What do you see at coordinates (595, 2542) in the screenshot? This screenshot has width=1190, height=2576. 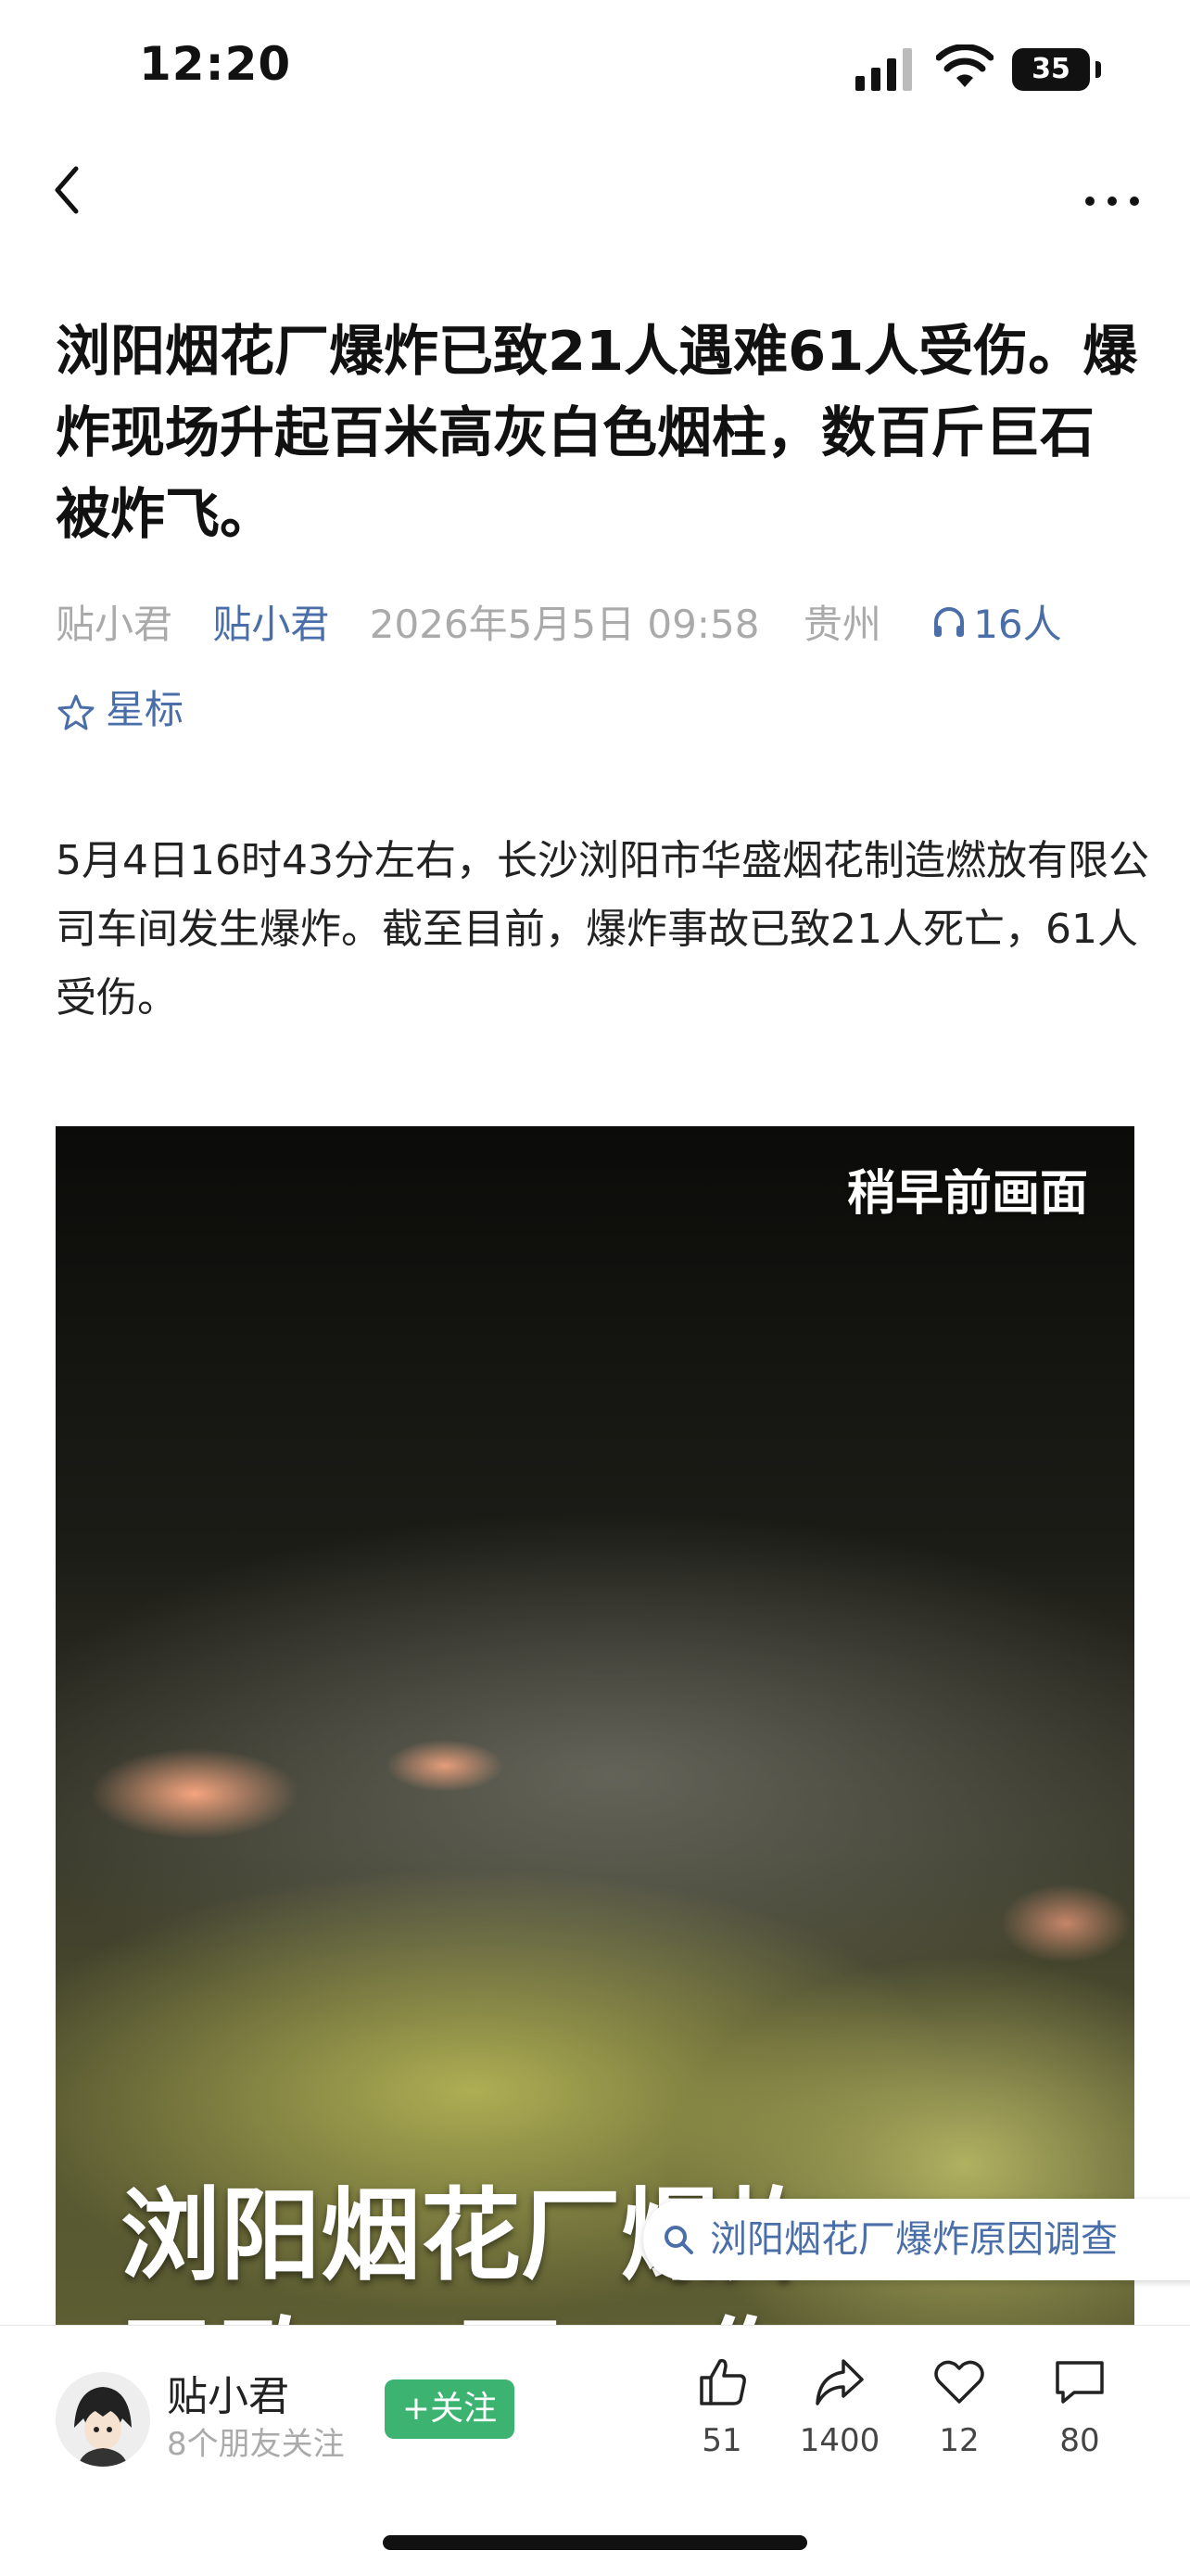 I see `home-indicator` at bounding box center [595, 2542].